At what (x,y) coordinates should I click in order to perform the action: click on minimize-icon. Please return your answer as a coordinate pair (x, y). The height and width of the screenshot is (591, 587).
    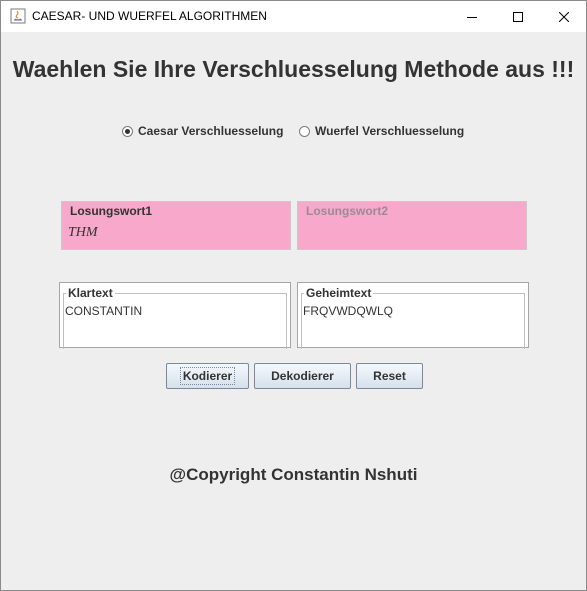
    Looking at the image, I should click on (472, 17).